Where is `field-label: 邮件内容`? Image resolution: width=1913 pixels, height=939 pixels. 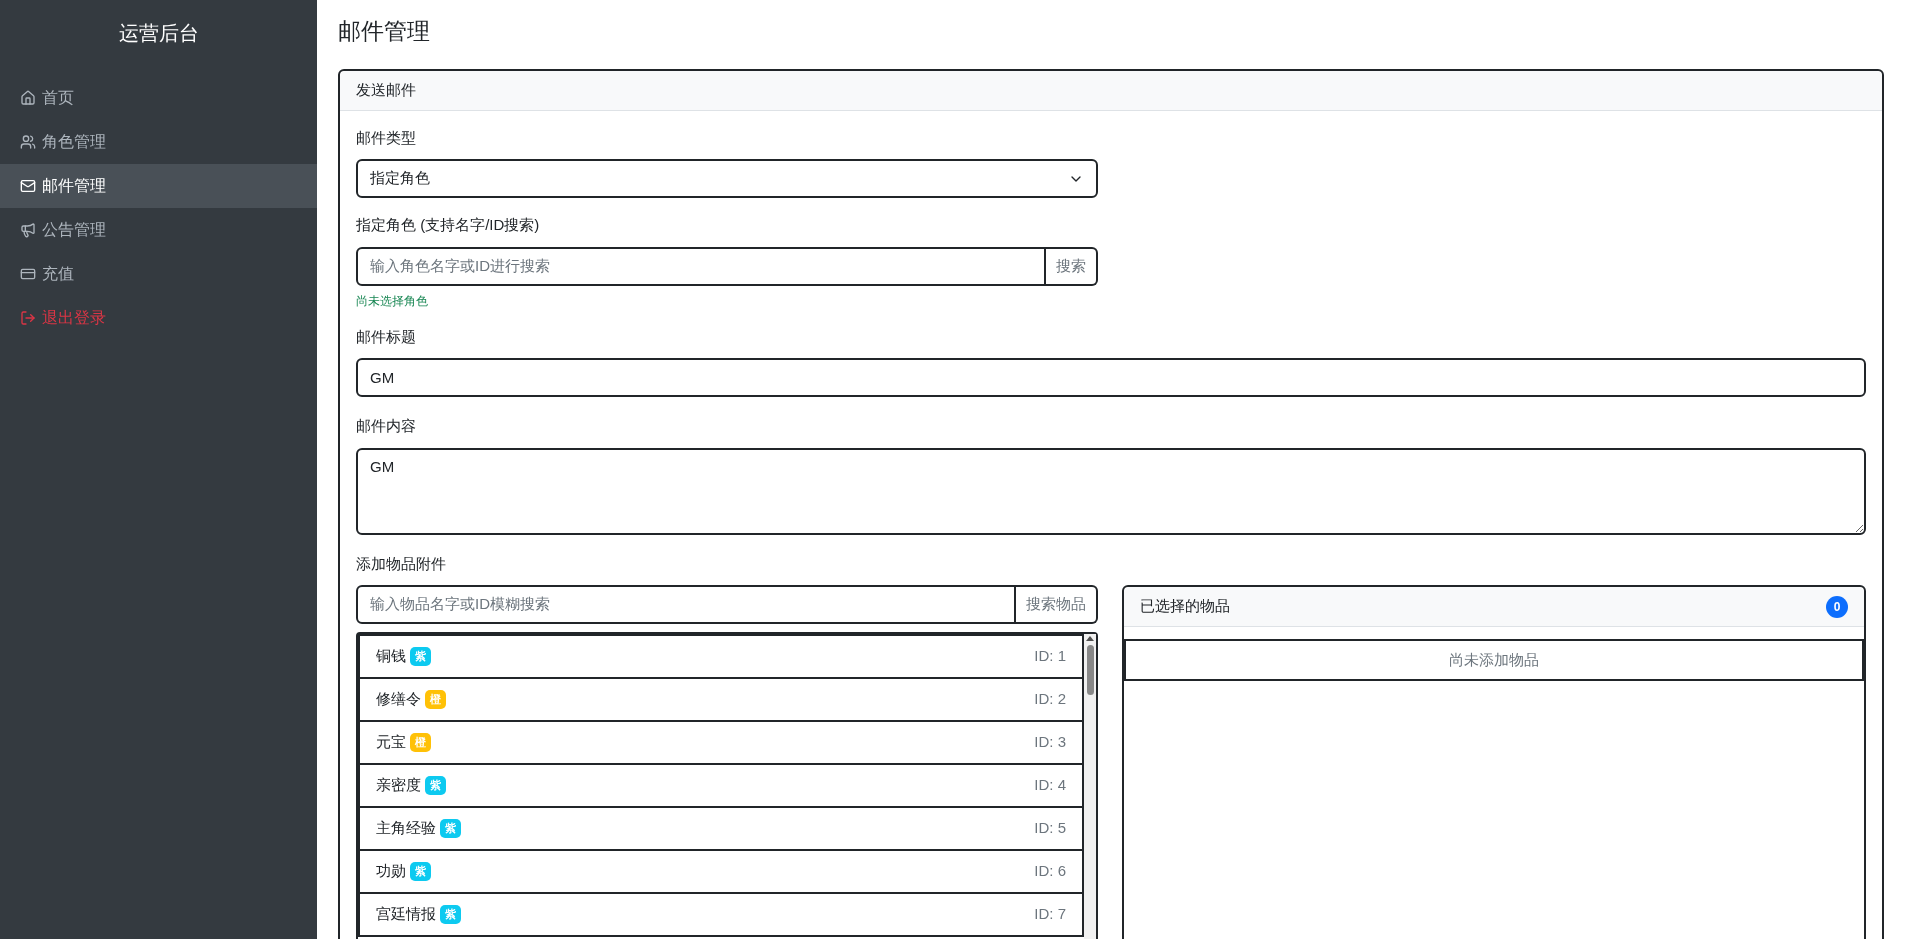 field-label: 邮件内容 is located at coordinates (386, 426).